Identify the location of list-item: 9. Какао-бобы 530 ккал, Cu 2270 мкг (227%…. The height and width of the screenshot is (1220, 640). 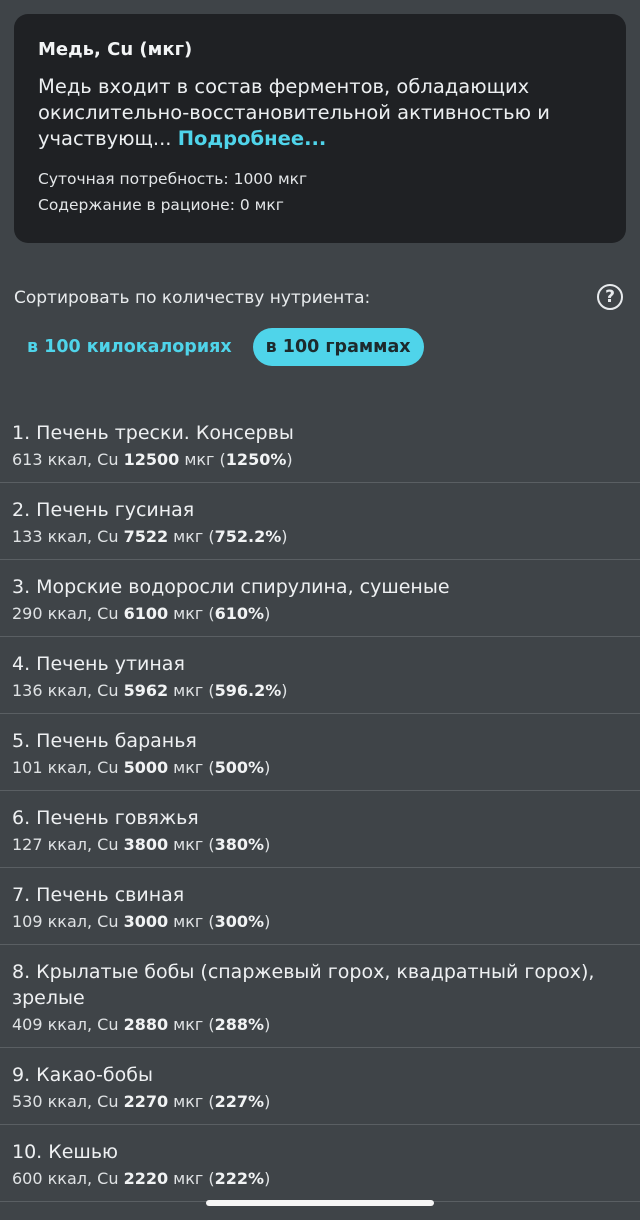
(320, 1086).